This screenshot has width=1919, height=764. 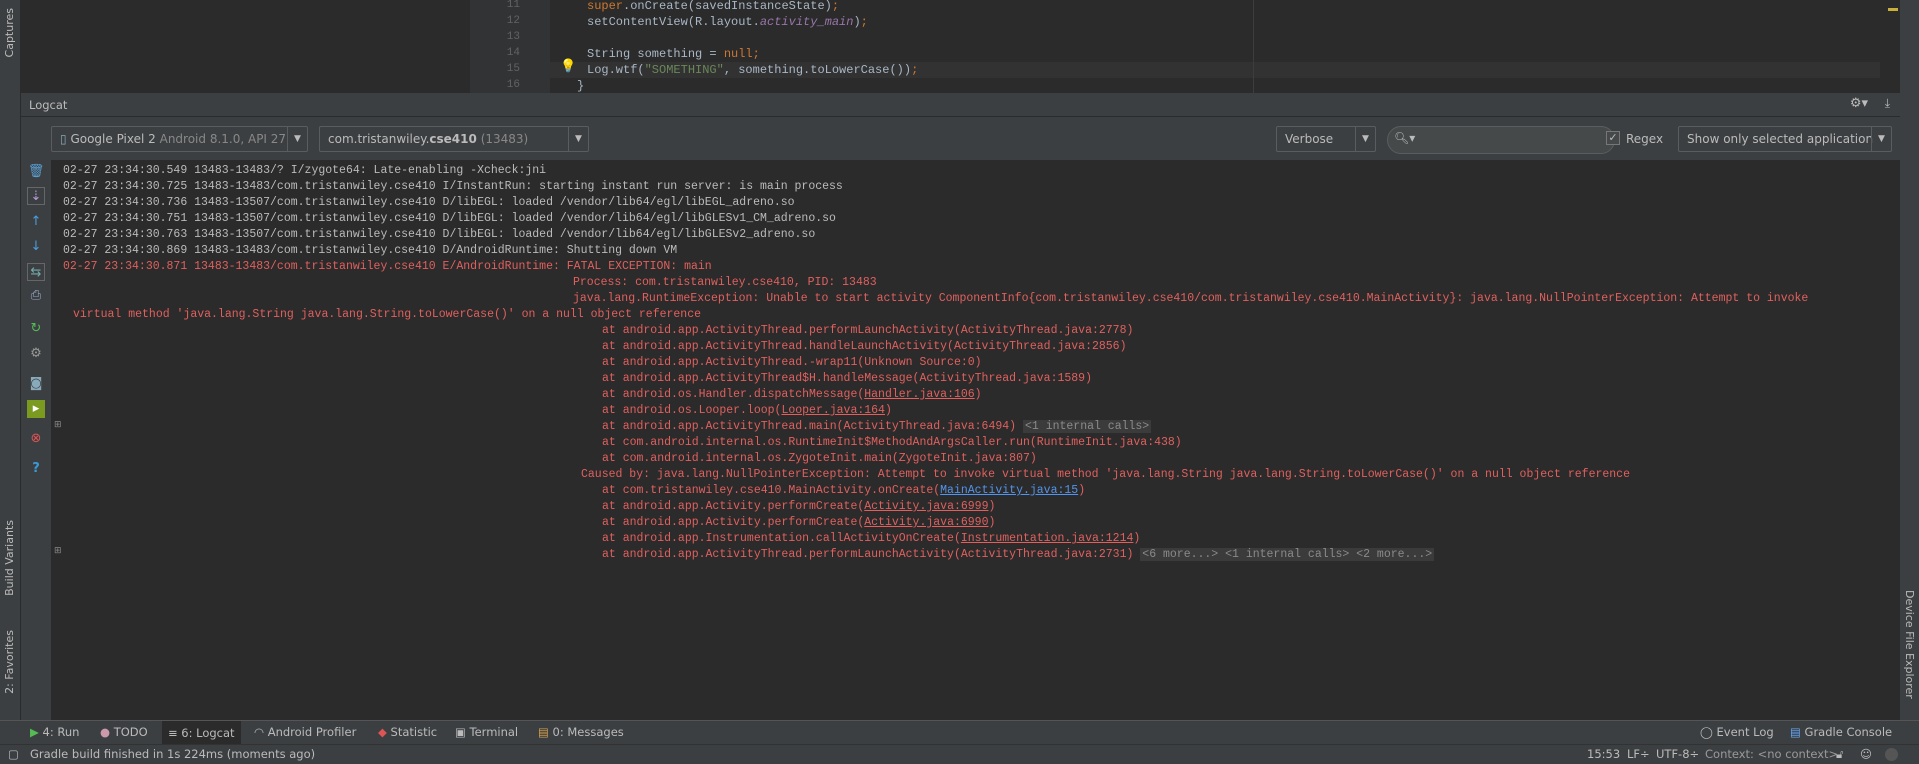 I want to click on code-line: setContentView(R.layout.activity_main);, so click(x=727, y=22).